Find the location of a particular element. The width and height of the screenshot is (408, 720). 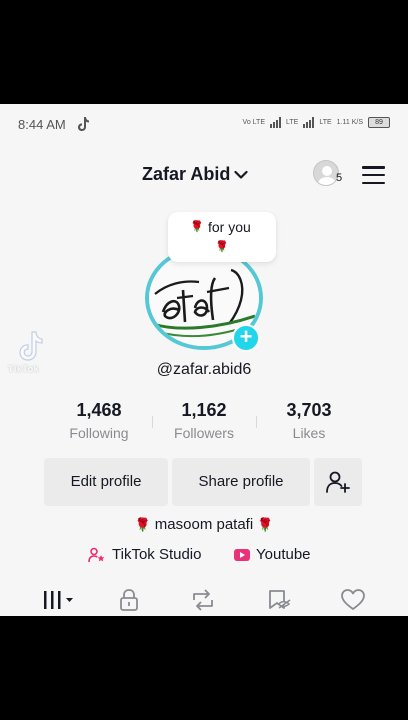

following-count: 1,468 is located at coordinates (99, 410).